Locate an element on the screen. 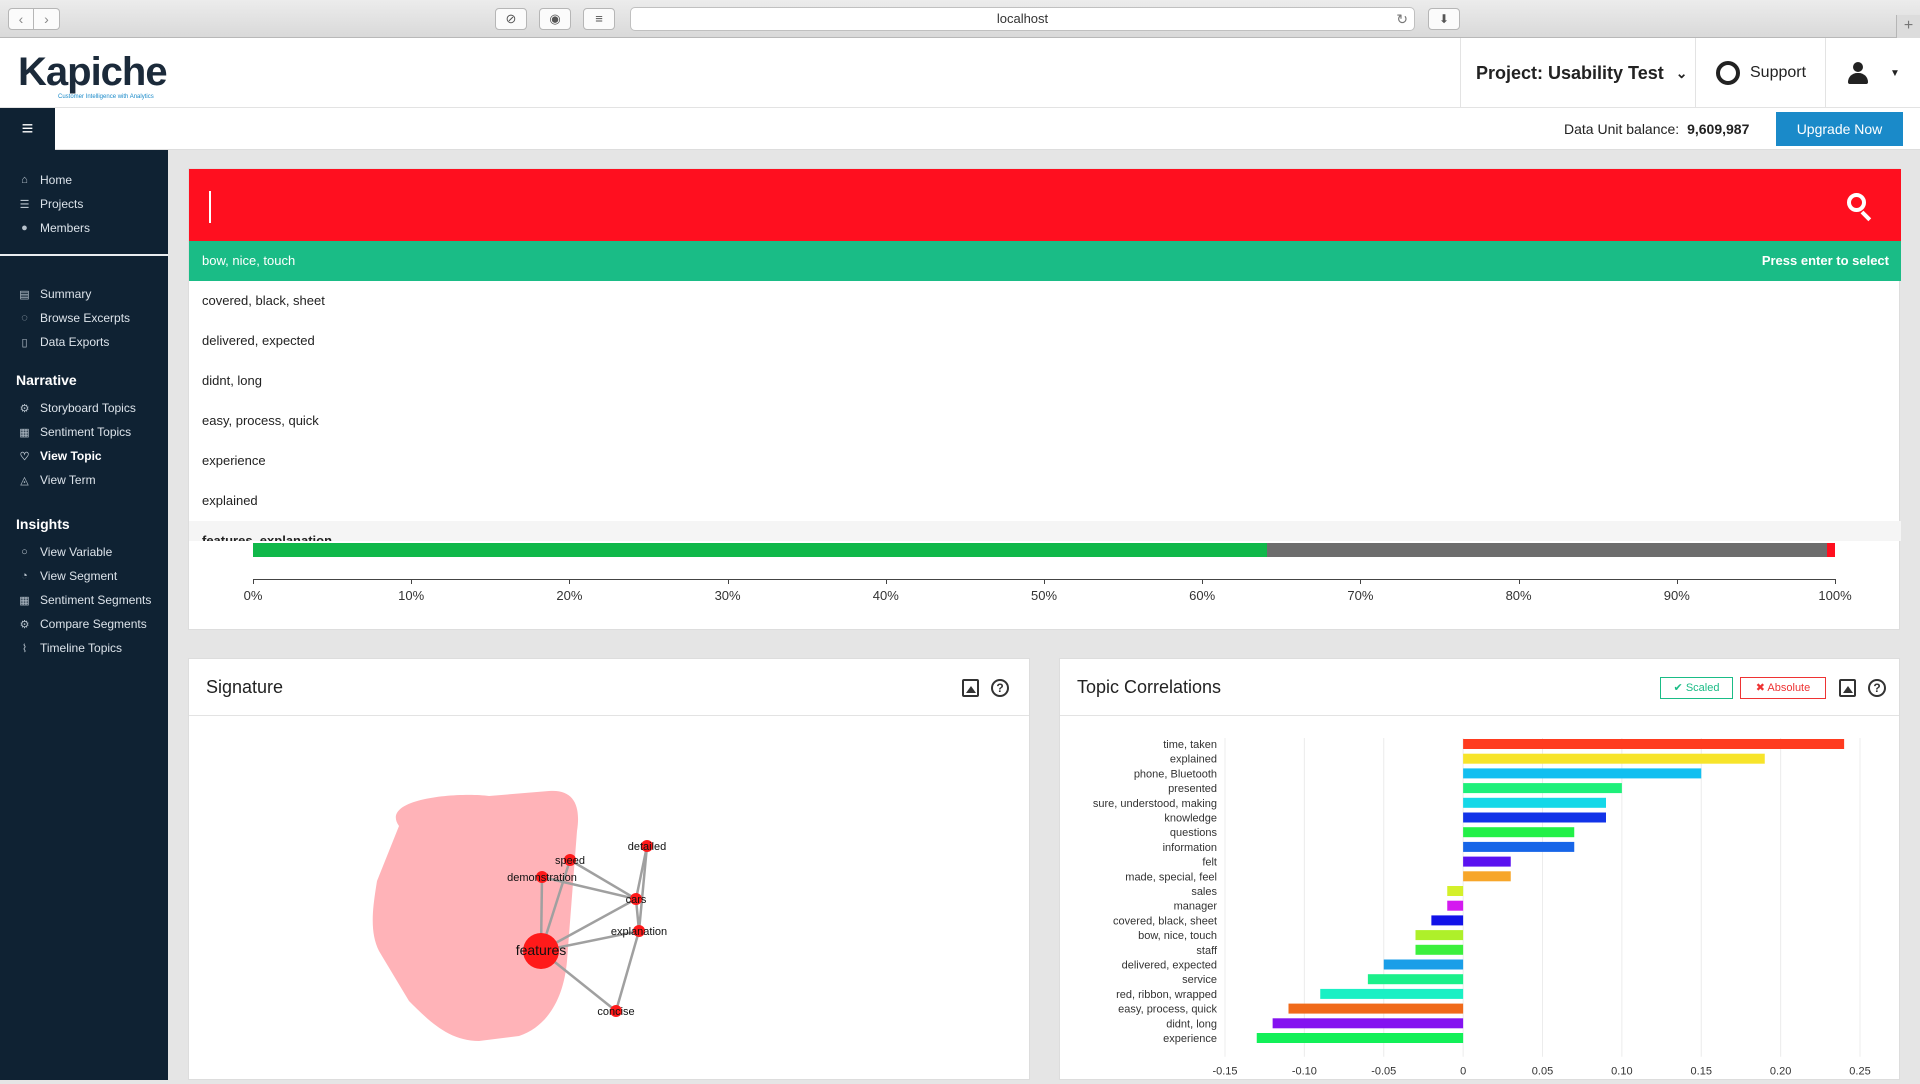  sidebar-item-label: Browse Excerpts is located at coordinates (85, 318).